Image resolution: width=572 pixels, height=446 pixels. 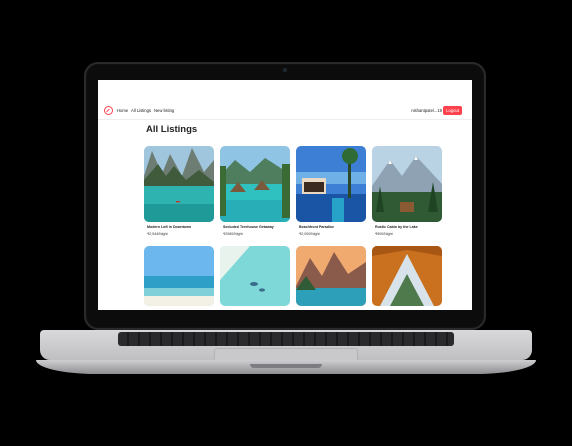 What do you see at coordinates (384, 234) in the screenshot?
I see `listing-price: ₹900/Night` at bounding box center [384, 234].